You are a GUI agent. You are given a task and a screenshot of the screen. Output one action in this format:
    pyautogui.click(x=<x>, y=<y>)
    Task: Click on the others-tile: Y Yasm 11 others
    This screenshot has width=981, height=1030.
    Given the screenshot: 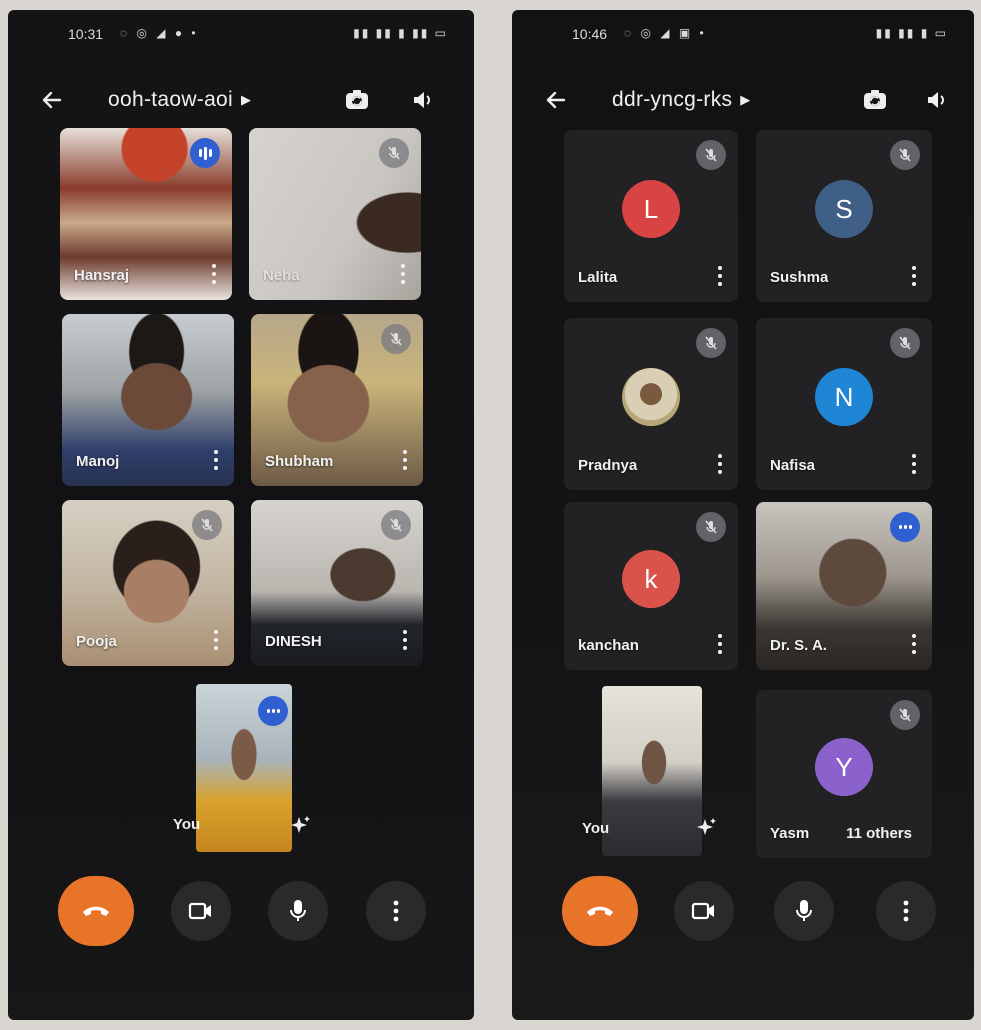 What is the action you would take?
    pyautogui.click(x=844, y=774)
    